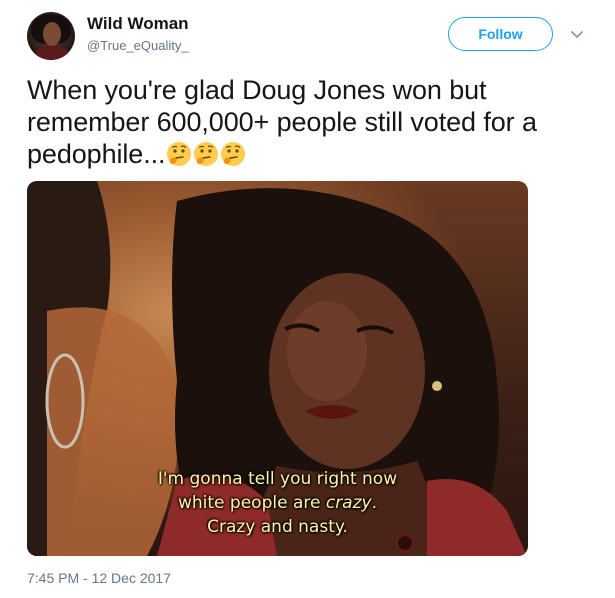  What do you see at coordinates (577, 34) in the screenshot?
I see `chevron-down-icon` at bounding box center [577, 34].